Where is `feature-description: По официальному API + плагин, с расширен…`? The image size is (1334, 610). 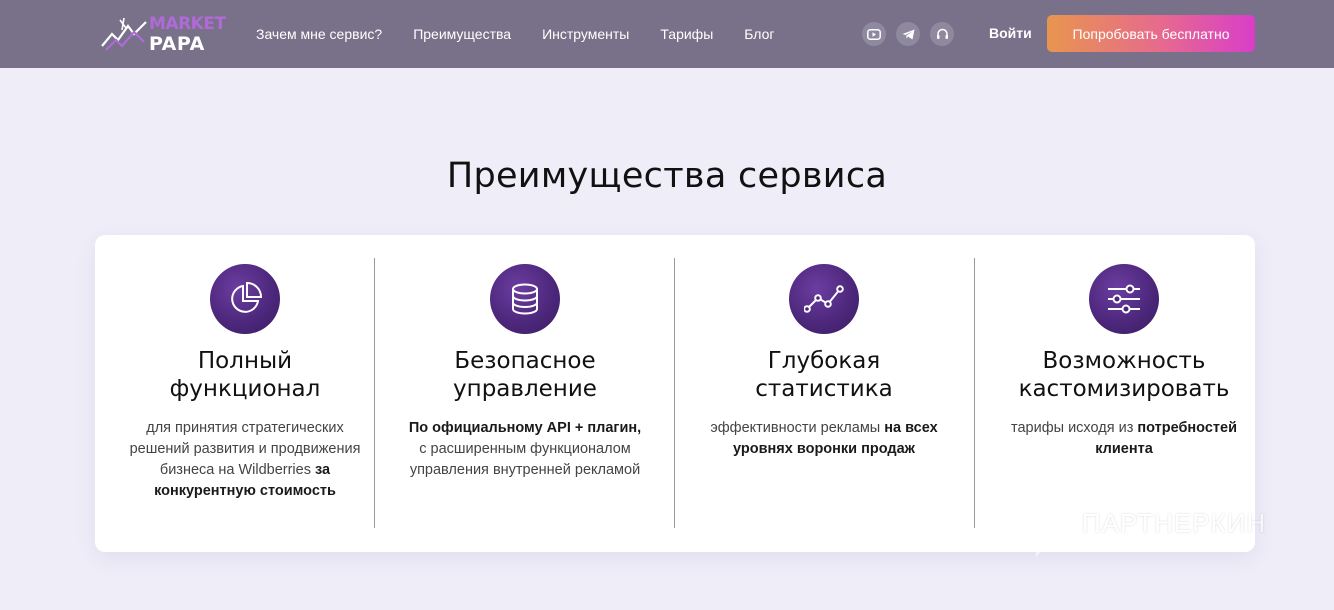
feature-description: По официальному API + плагин, с расширен… is located at coordinates (525, 449).